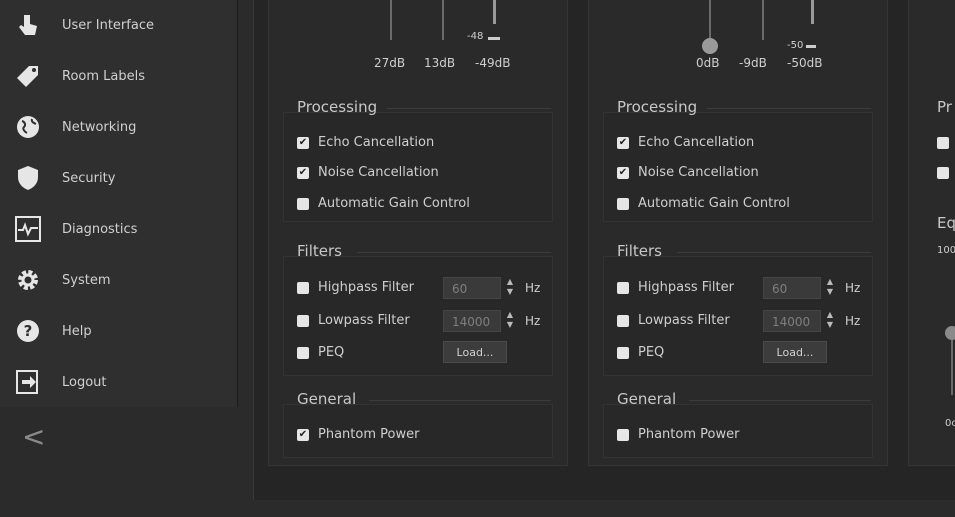 The height and width of the screenshot is (517, 955). I want to click on sidebar-item-security: Security, so click(118, 178).